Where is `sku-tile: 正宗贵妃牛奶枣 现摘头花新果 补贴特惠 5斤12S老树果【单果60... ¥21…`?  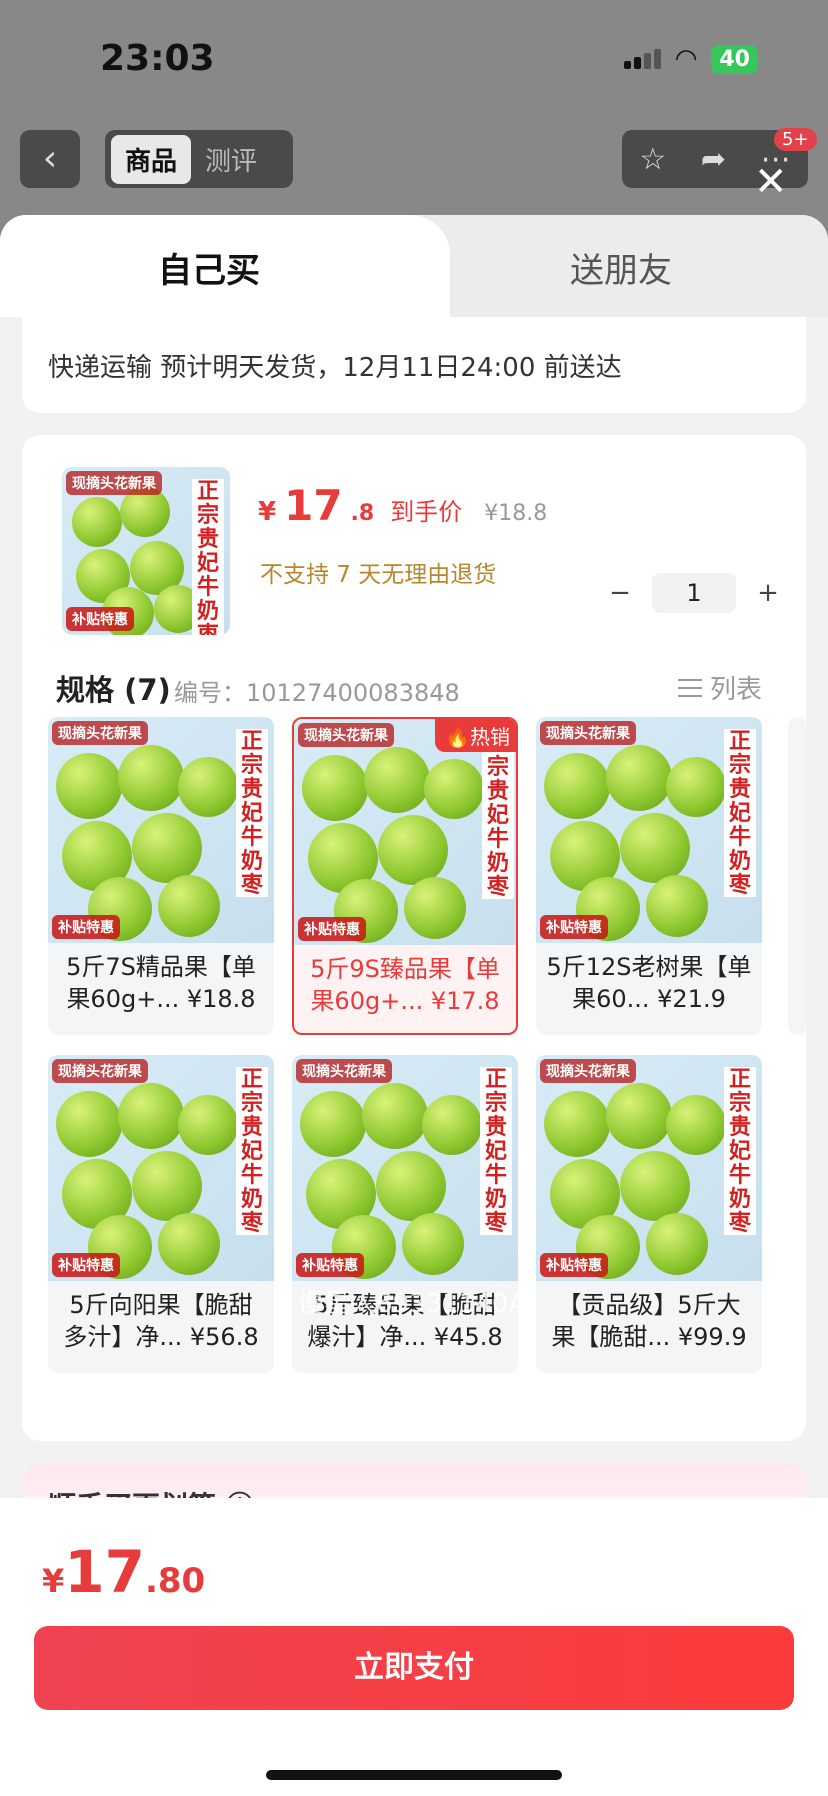
sku-tile: 正宗贵妃牛奶枣 现摘头花新果 补贴特惠 5斤12S老树果【单果60... ¥21… is located at coordinates (649, 876).